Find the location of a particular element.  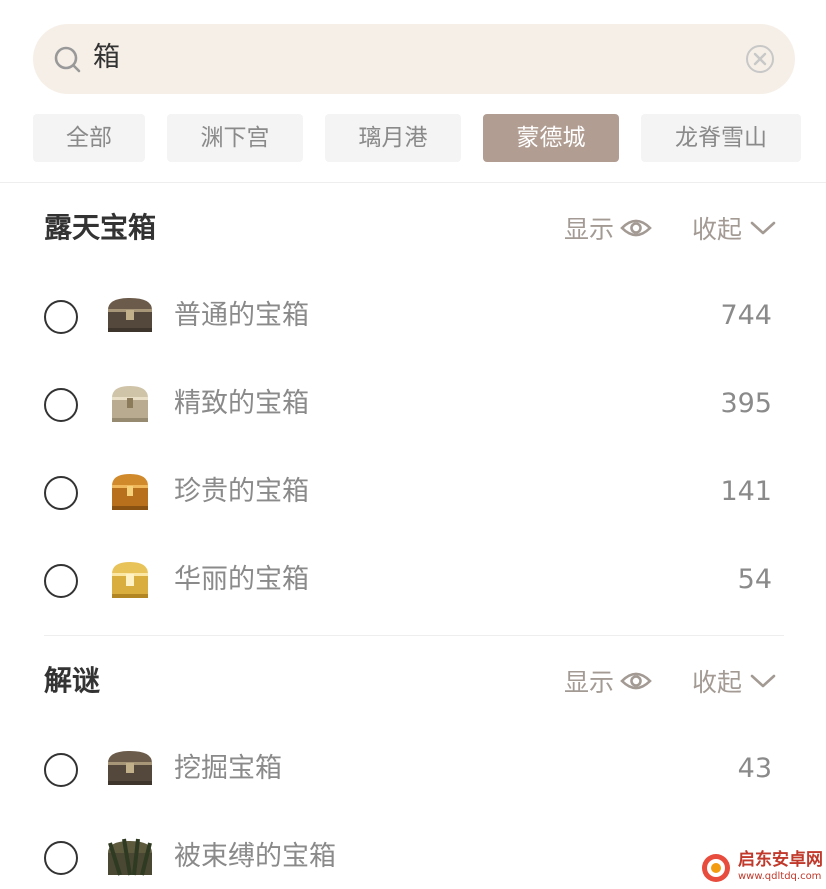

search-icon is located at coordinates (67, 59).